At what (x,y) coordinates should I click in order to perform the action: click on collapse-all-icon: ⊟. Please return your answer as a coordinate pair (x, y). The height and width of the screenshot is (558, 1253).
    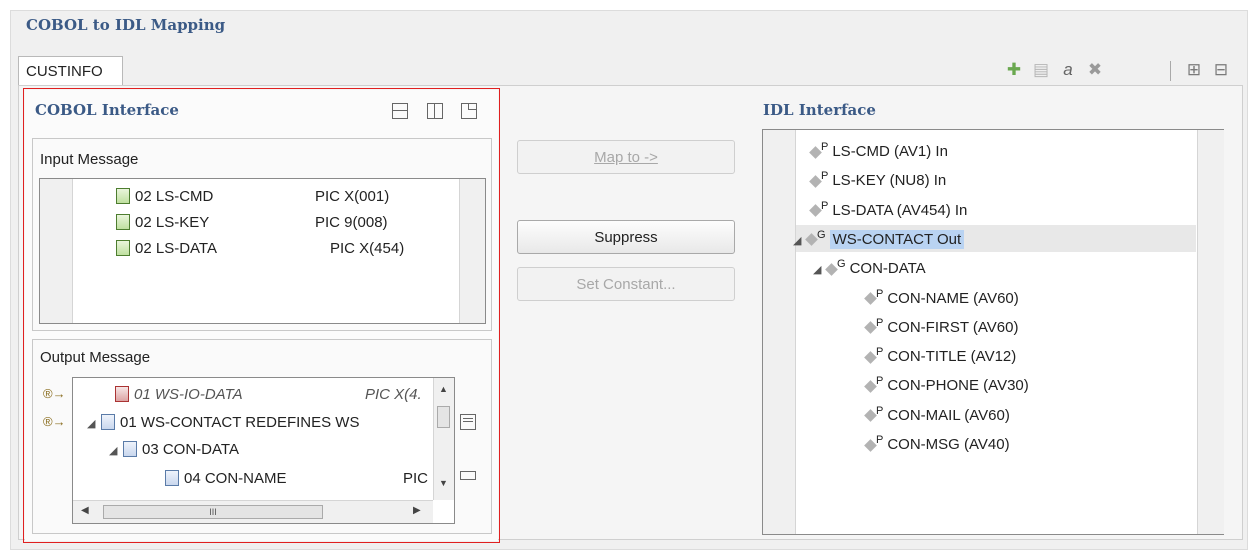
    Looking at the image, I should click on (1221, 70).